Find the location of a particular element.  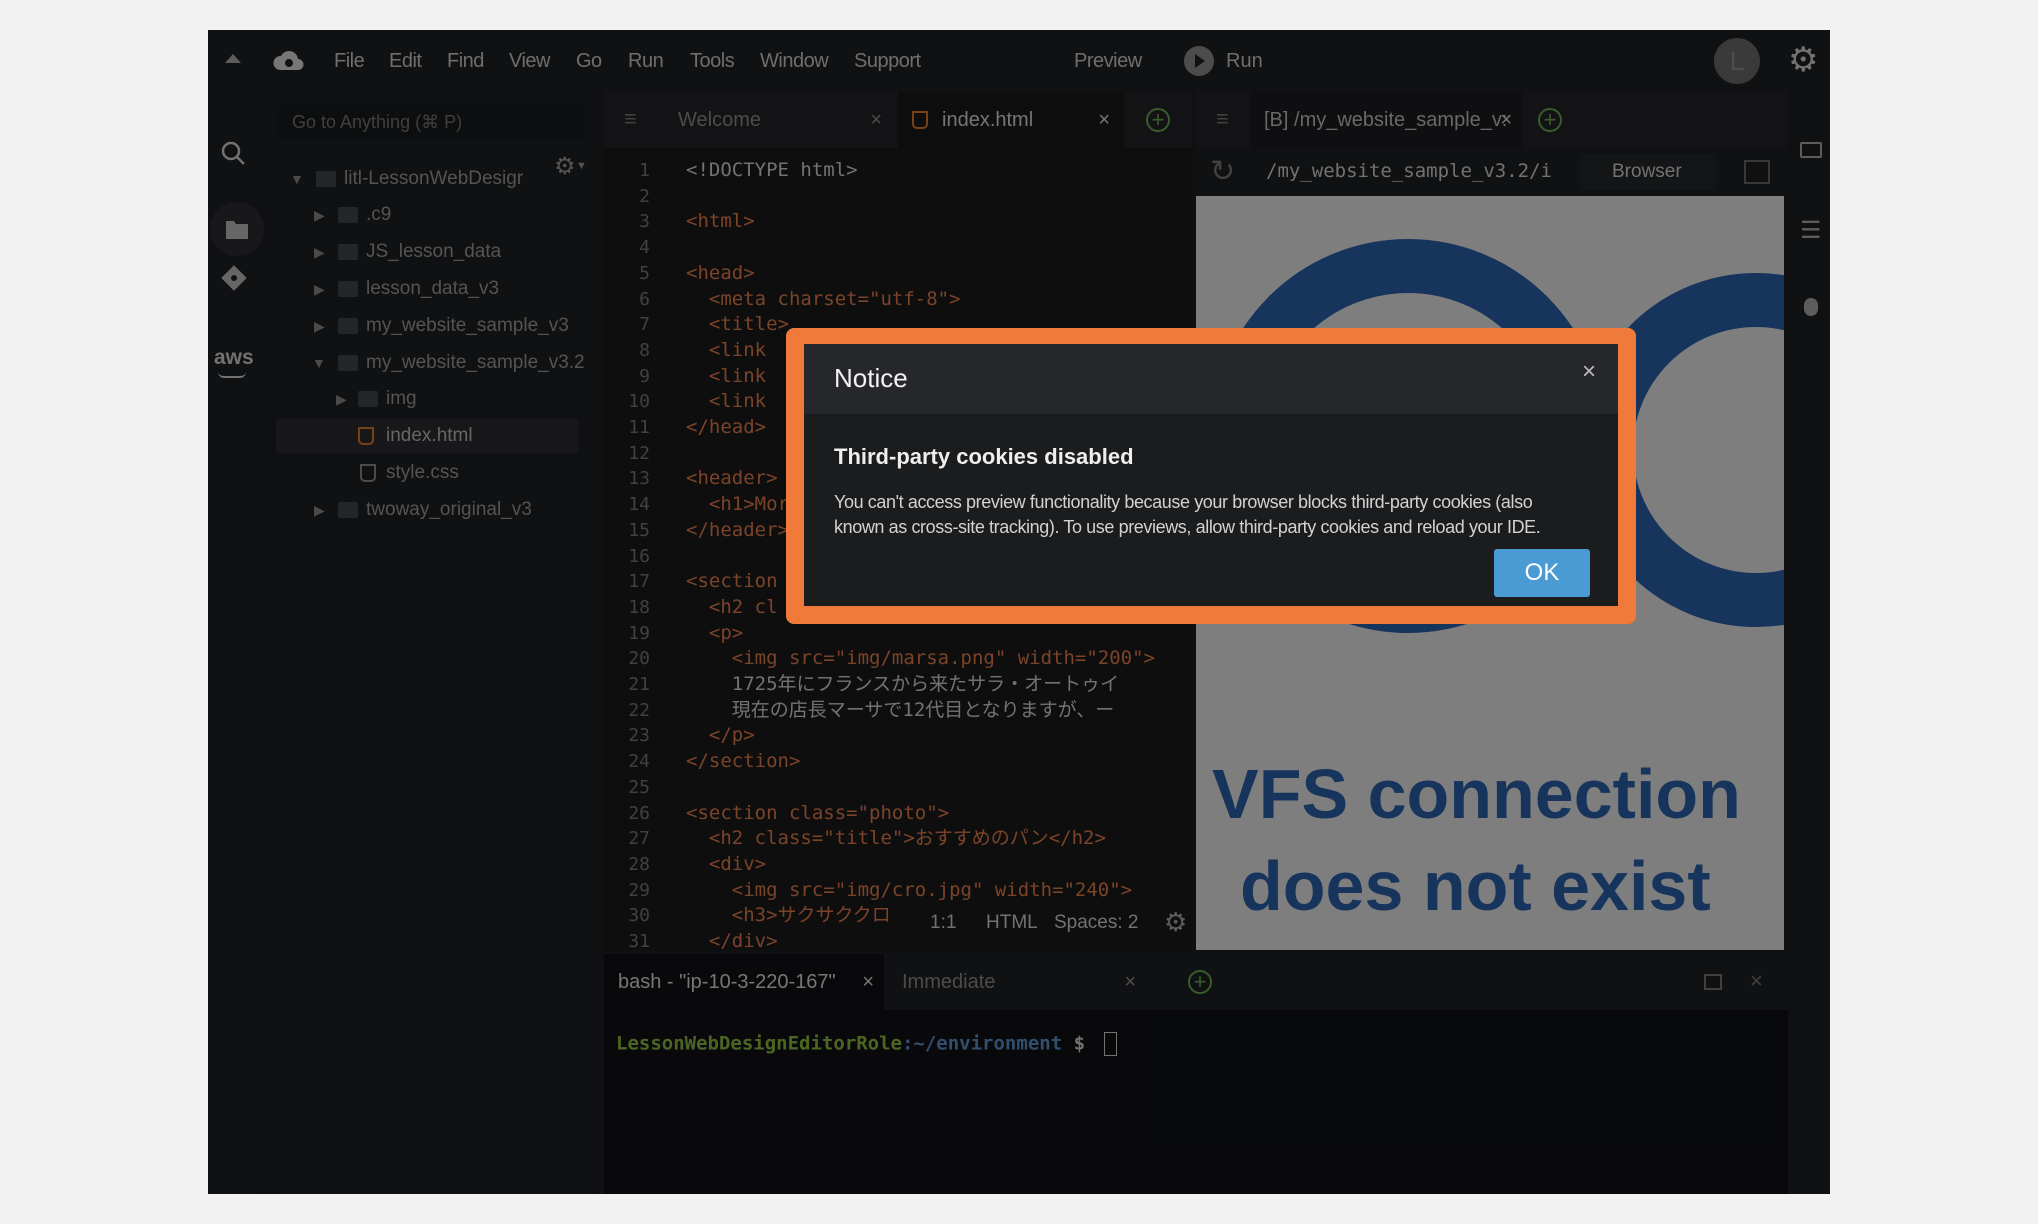

dialog-close-icon: × is located at coordinates (1589, 372).